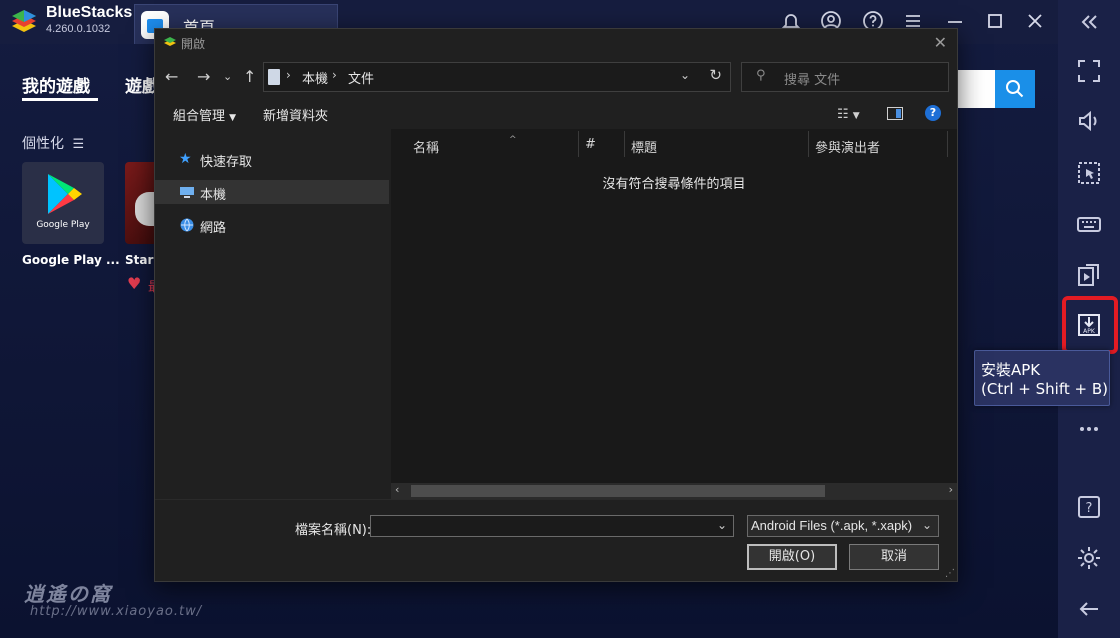  Describe the element at coordinates (1089, 429) in the screenshot. I see `more-options-icon` at that location.